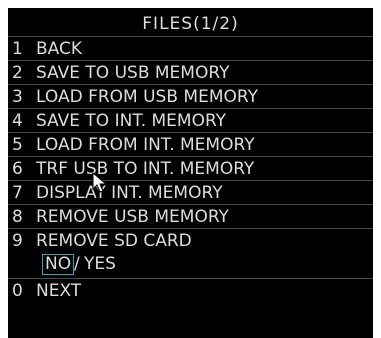 The height and width of the screenshot is (338, 381). Describe the element at coordinates (17, 193) in the screenshot. I see `menu-item-number: 7` at that location.